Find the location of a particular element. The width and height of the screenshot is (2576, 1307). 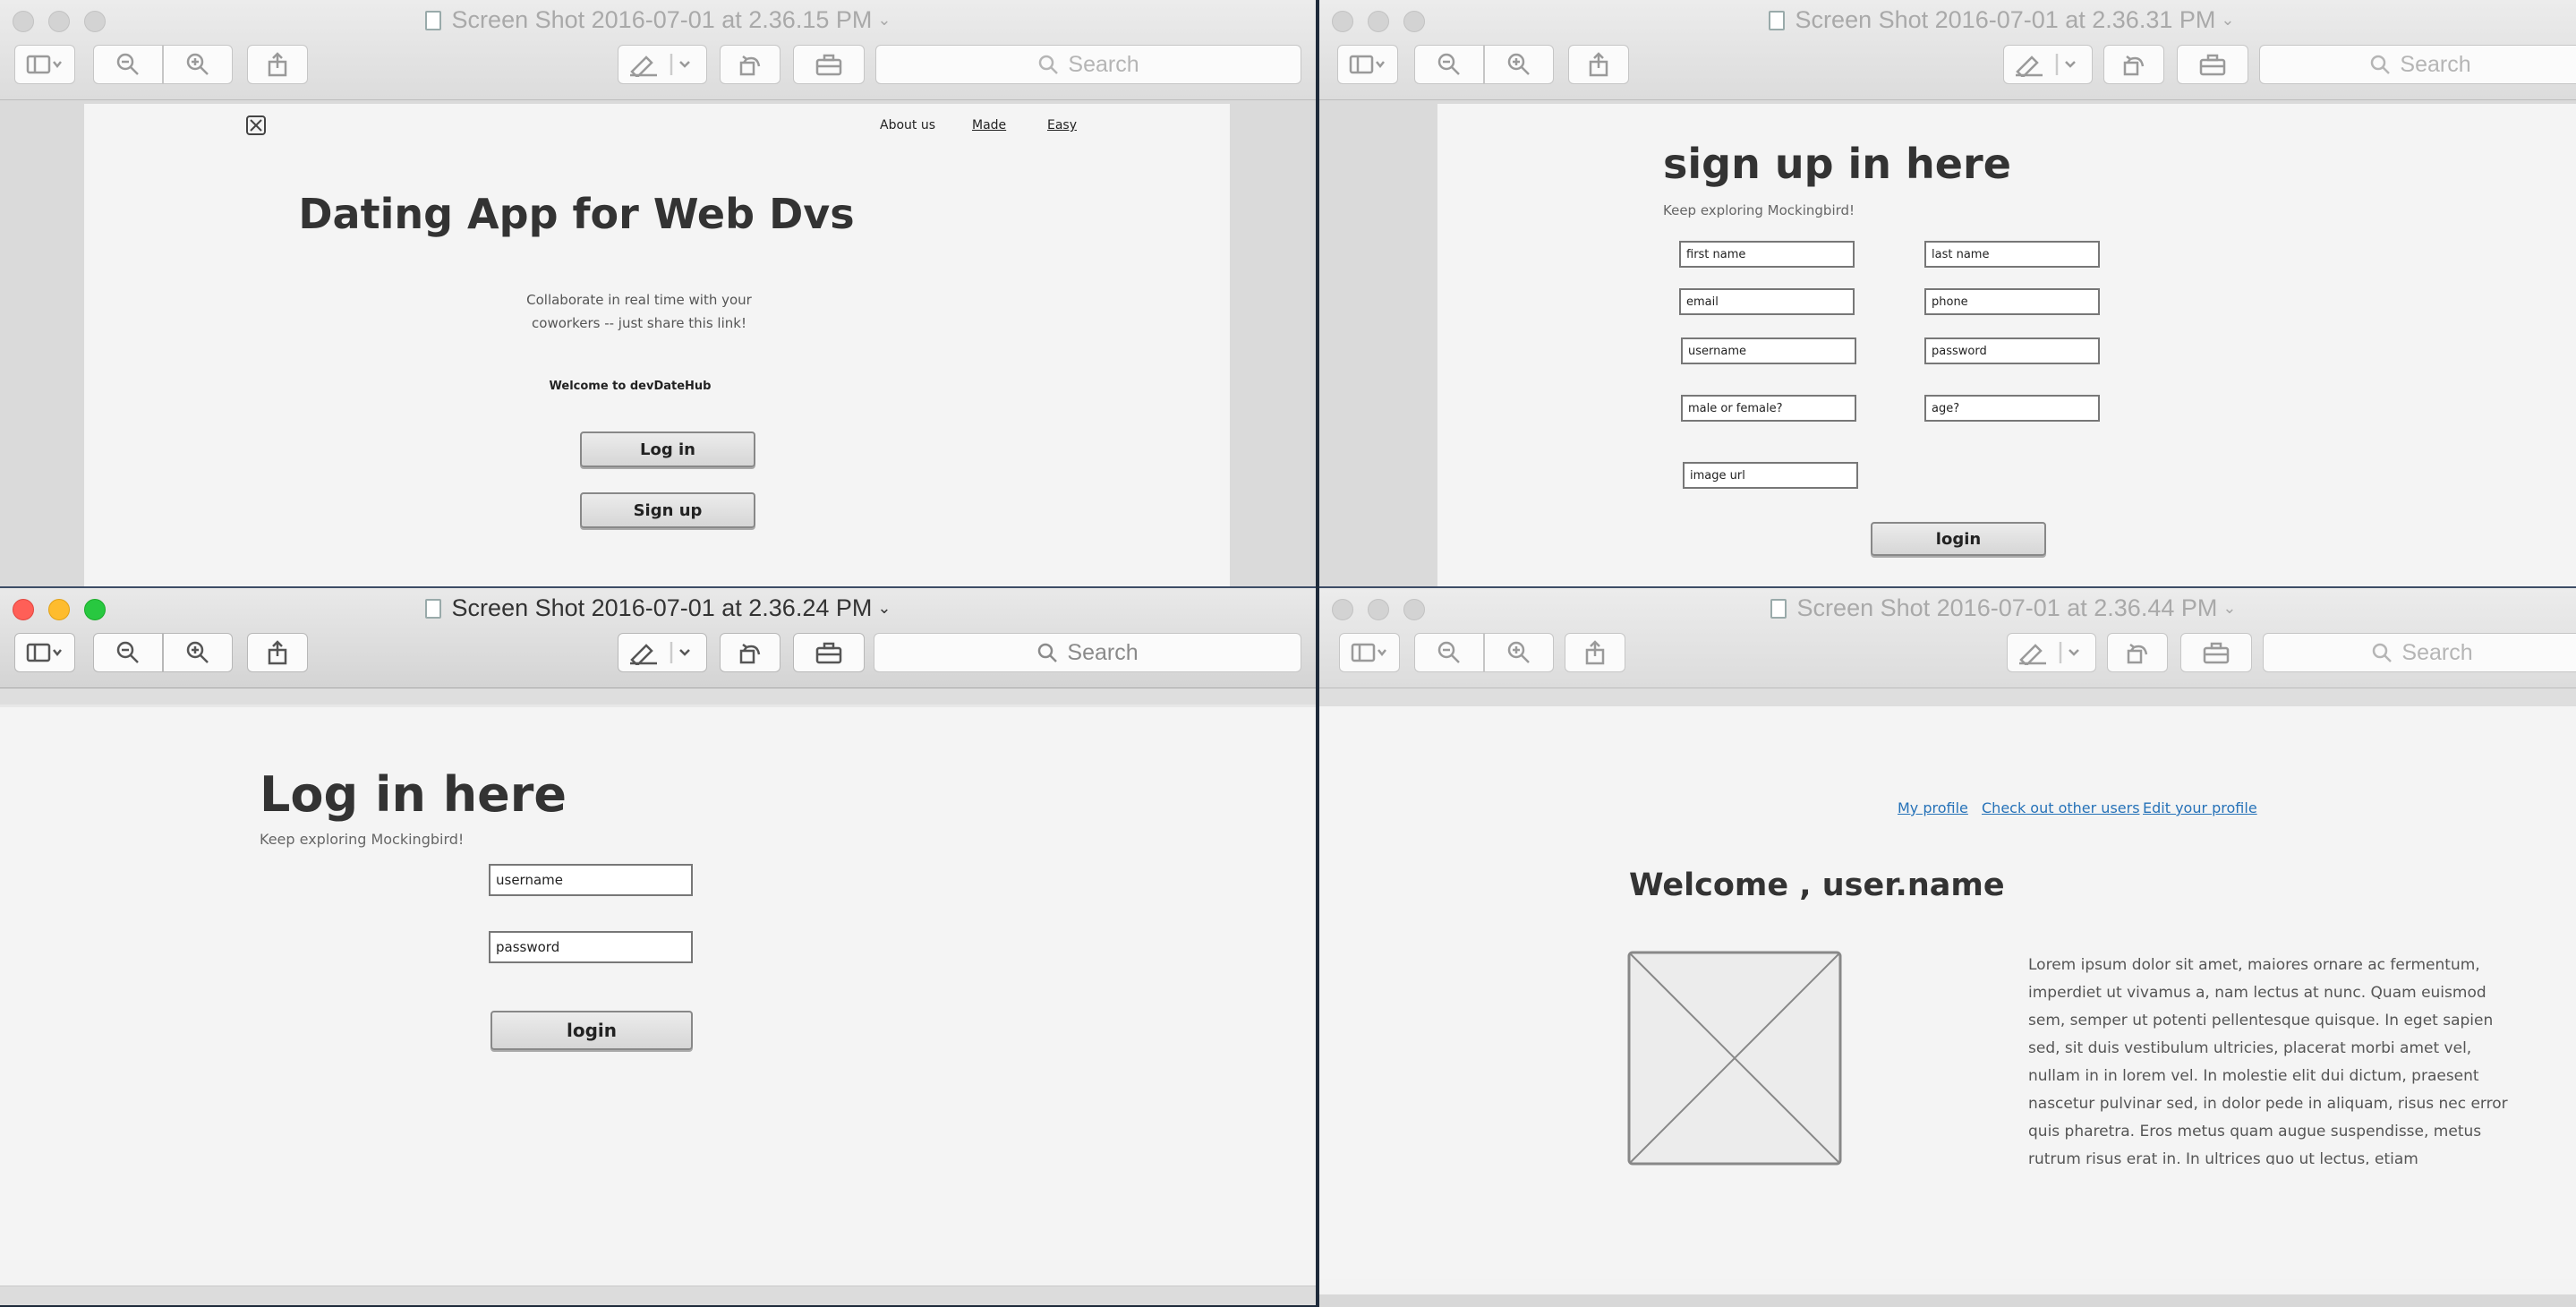

first-name-field: first name is located at coordinates (1767, 254).